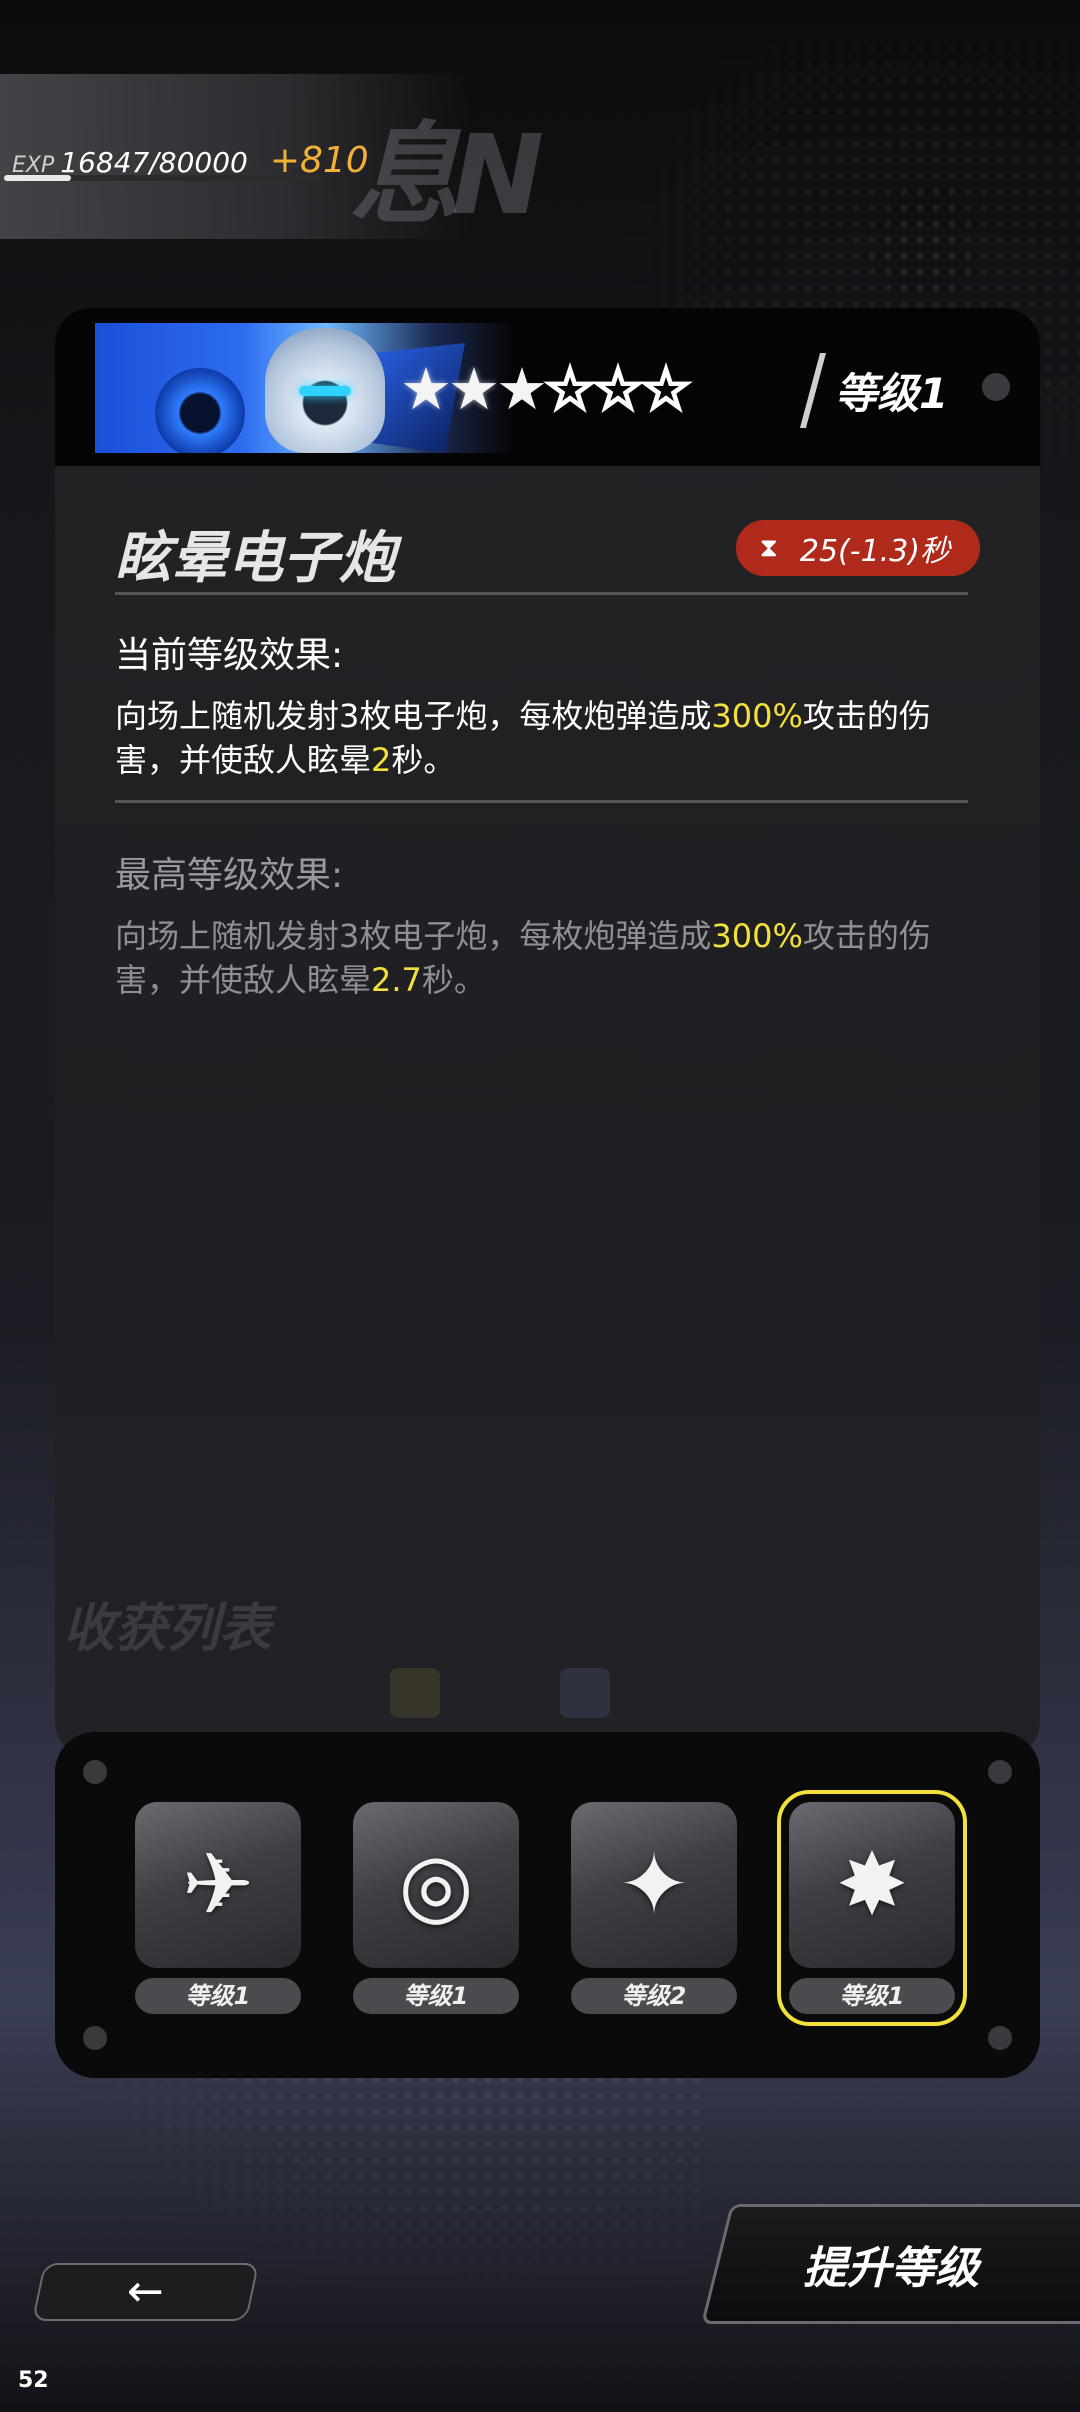 The height and width of the screenshot is (2412, 1080). Describe the element at coordinates (163, 178) in the screenshot. I see `exp-progress-bar` at that location.